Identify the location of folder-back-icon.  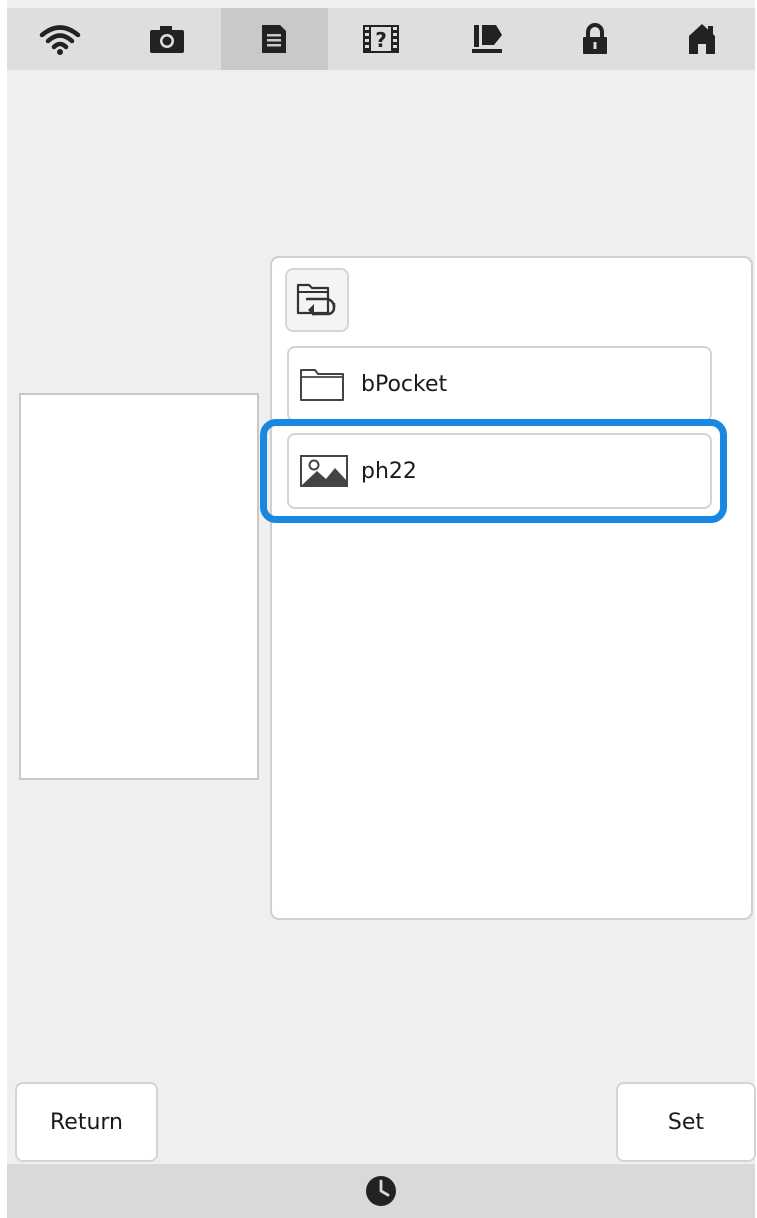
(316, 299).